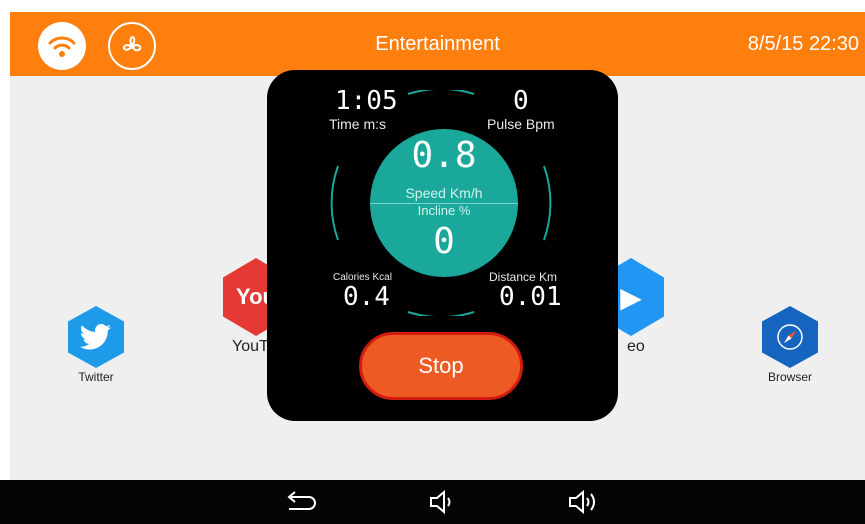 This screenshot has height=524, width=865. I want to click on header-bar: Entertainment 8/5/15 22:30, so click(437, 44).